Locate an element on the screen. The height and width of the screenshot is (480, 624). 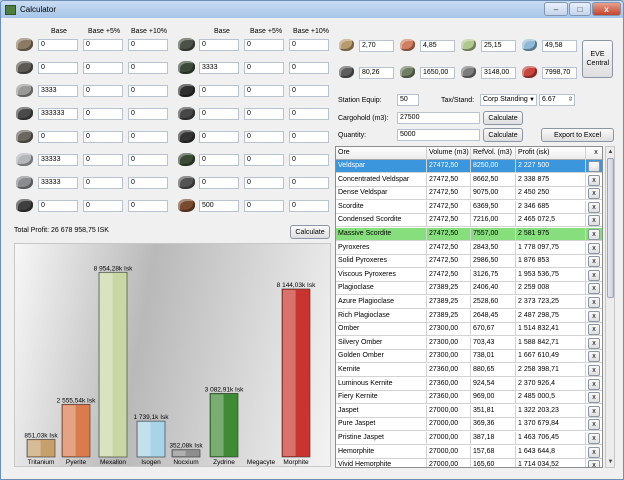
right-row1-col3-input: 0 is located at coordinates (309, 45).